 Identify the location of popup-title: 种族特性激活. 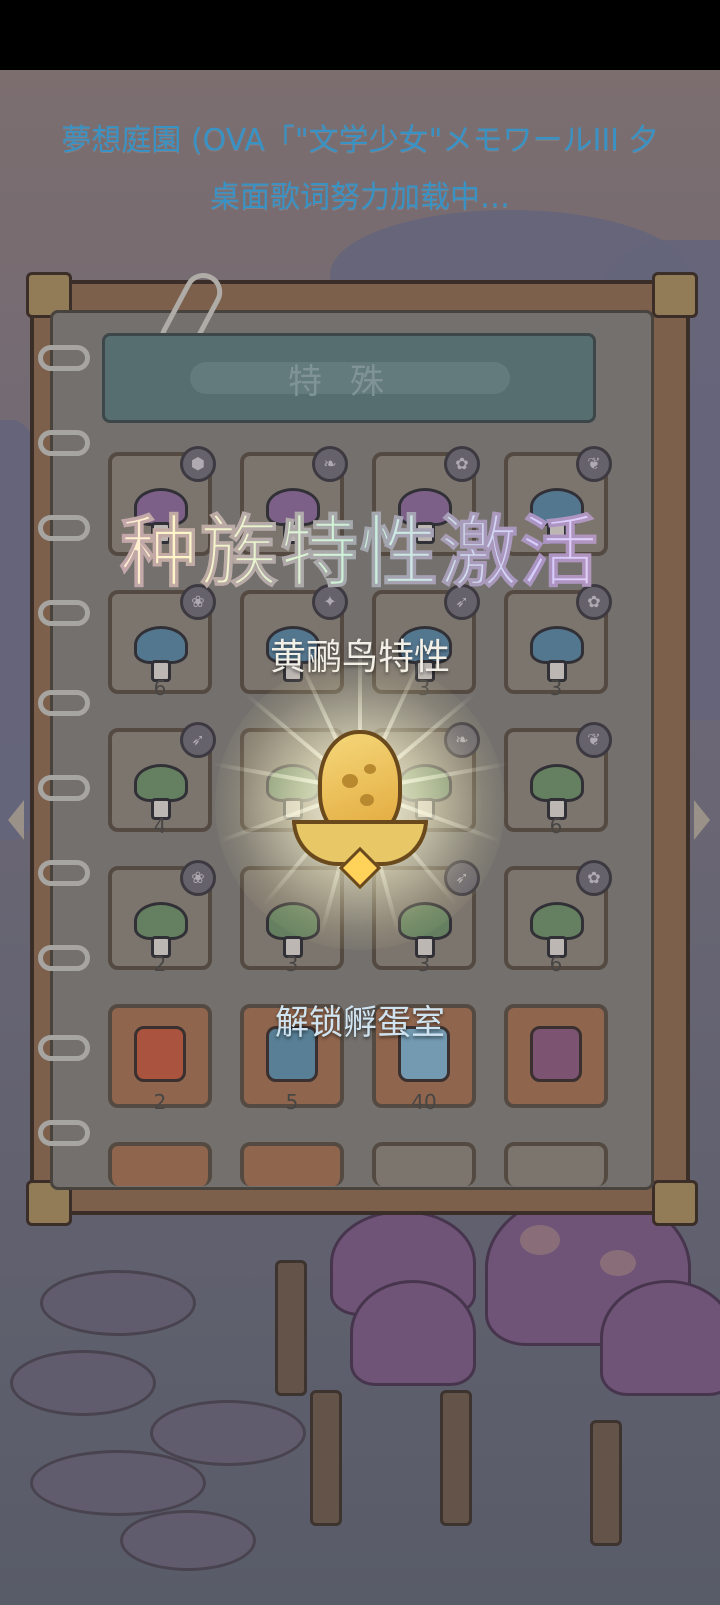
(360, 546).